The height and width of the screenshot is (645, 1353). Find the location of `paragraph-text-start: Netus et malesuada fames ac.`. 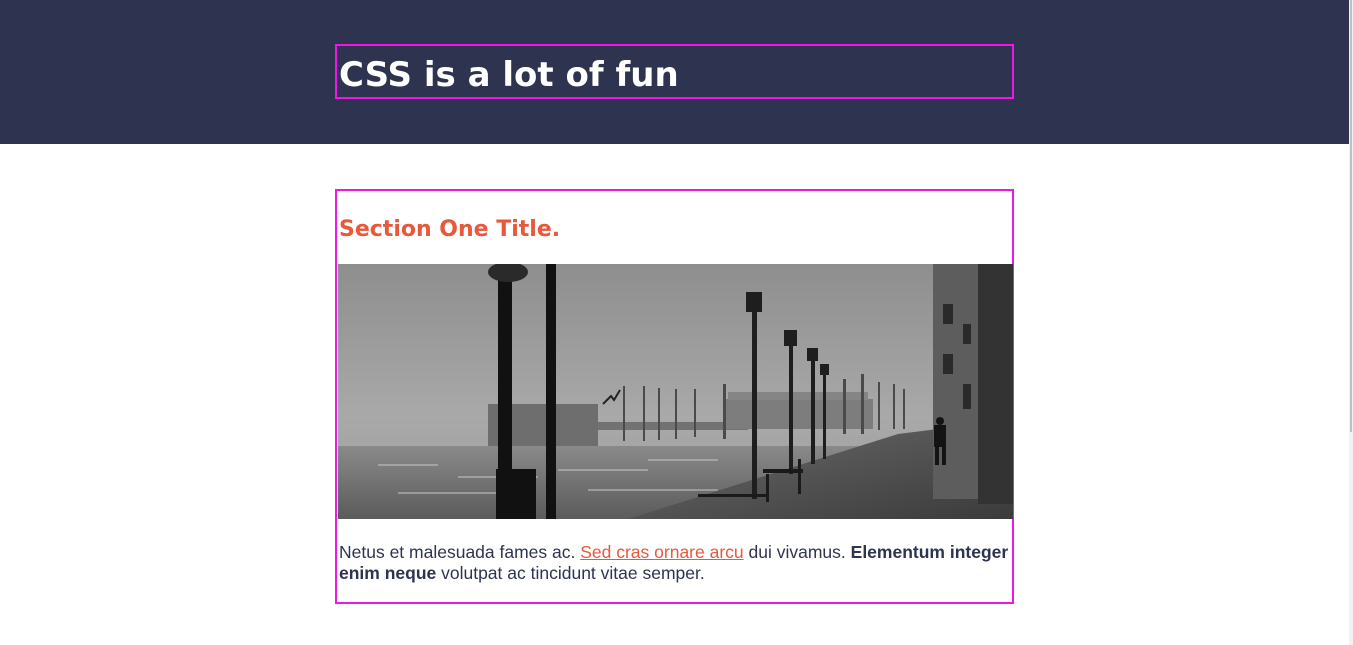

paragraph-text-start: Netus et malesuada fames ac. is located at coordinates (460, 552).